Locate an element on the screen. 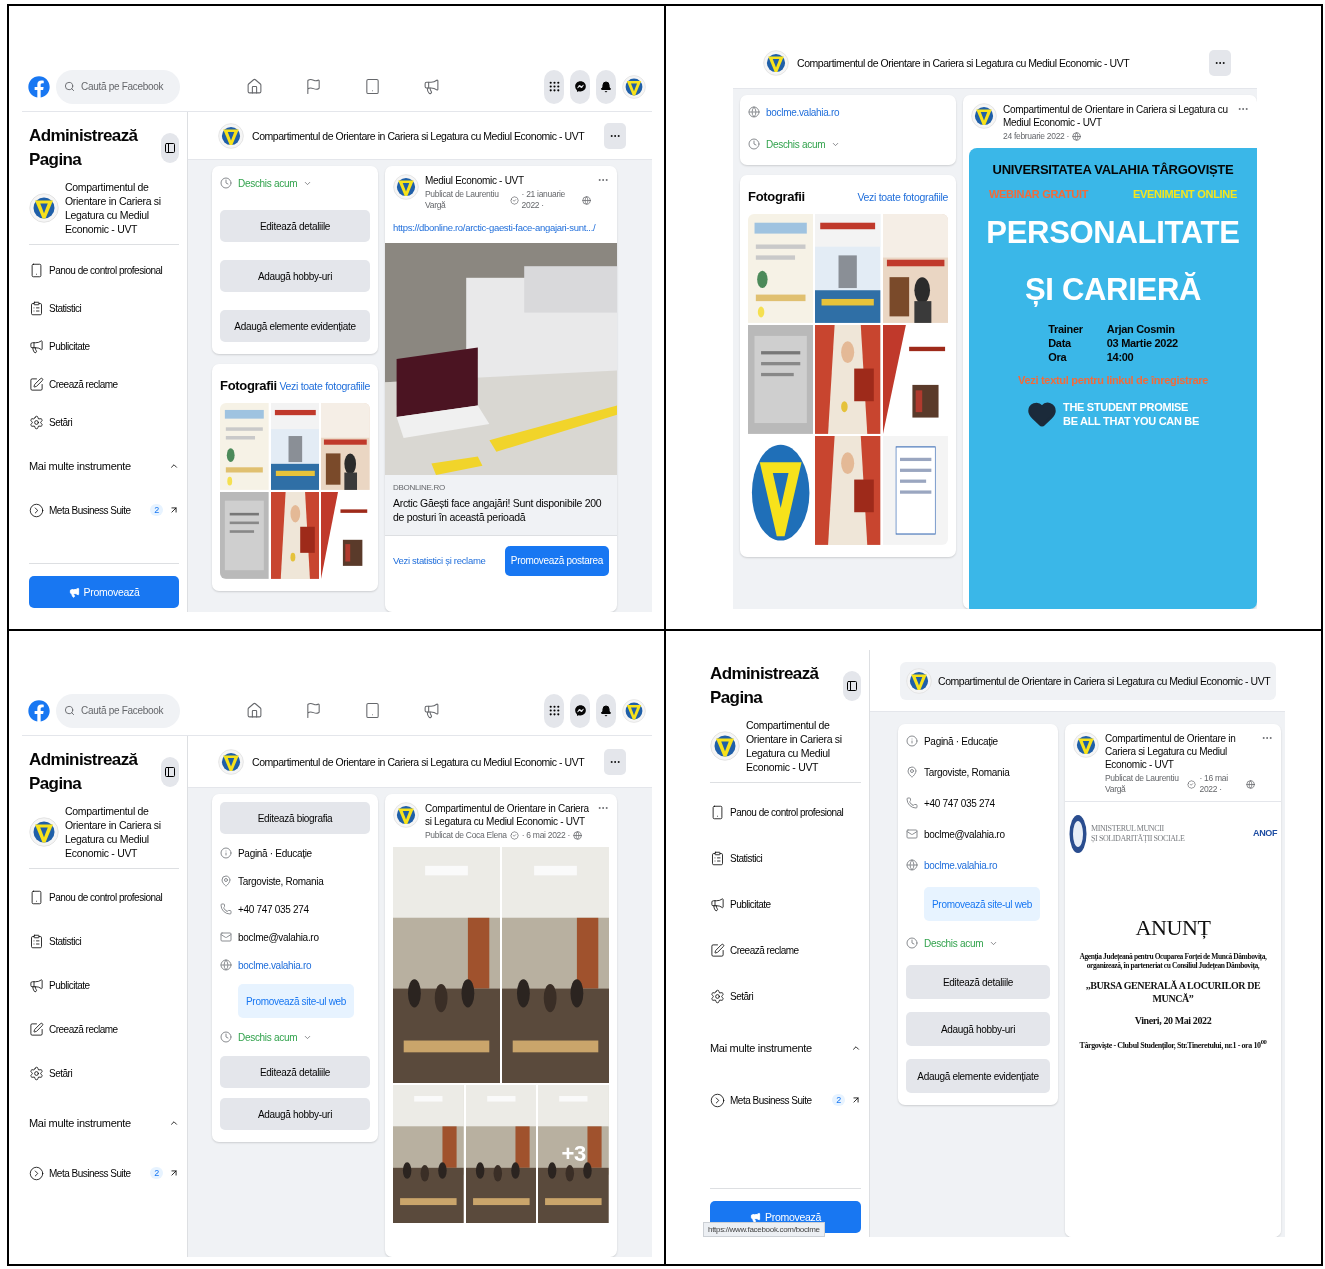 The width and height of the screenshot is (1325, 1269). ministry-name: MINISTERUL MUNCII is located at coordinates (1128, 829).